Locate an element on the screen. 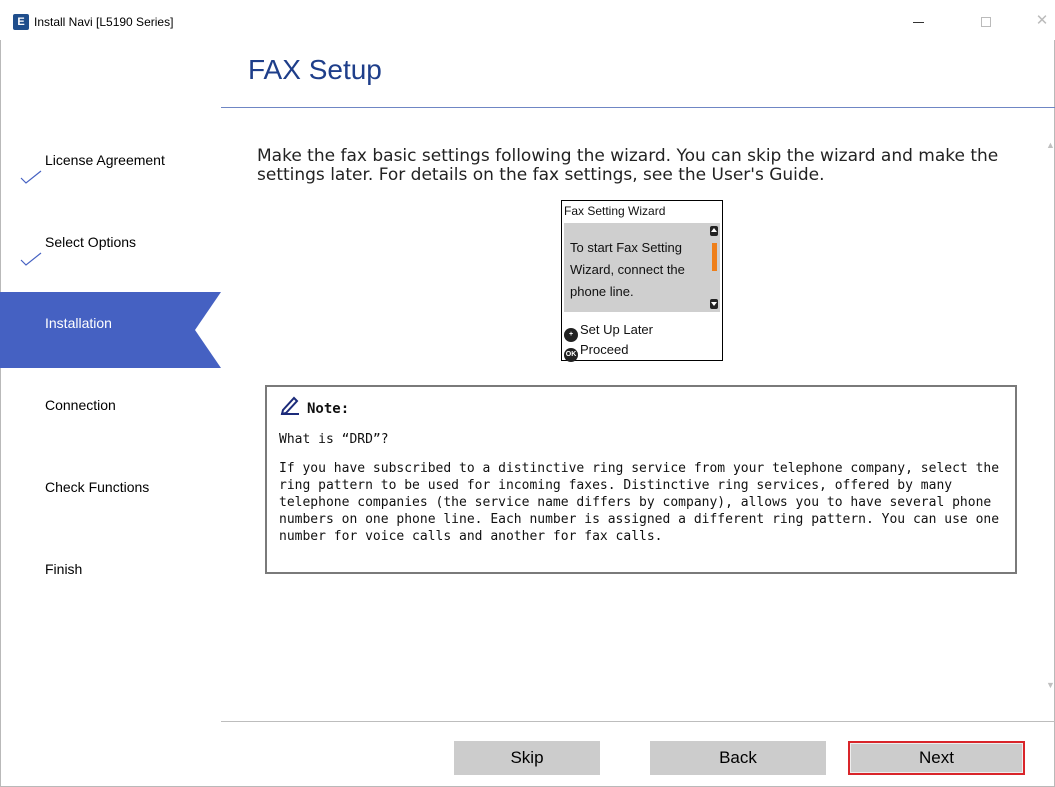 This screenshot has width=1055, height=787. app-icon: E is located at coordinates (21, 22).